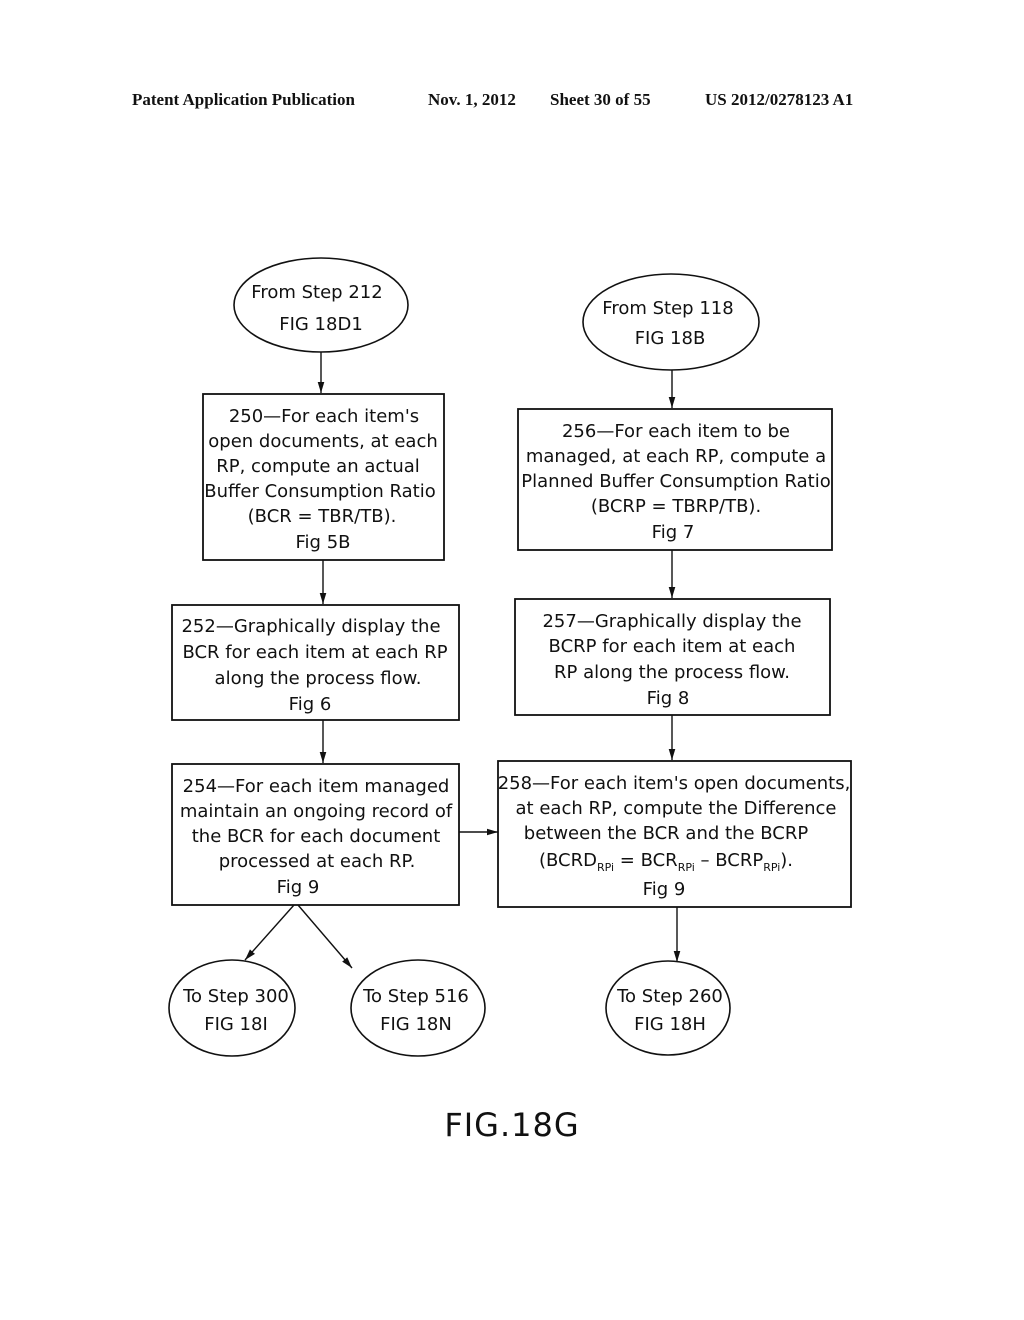  I want to click on step-text: the BCR for each document, so click(316, 836).